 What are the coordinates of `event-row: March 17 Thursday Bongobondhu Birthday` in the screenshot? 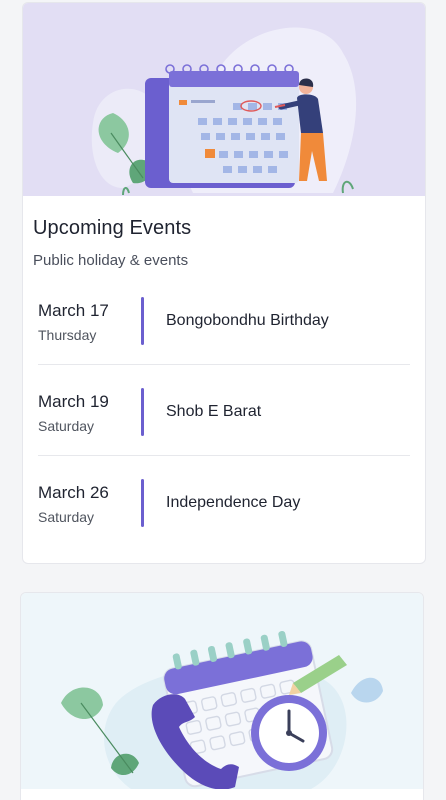 It's located at (224, 328).